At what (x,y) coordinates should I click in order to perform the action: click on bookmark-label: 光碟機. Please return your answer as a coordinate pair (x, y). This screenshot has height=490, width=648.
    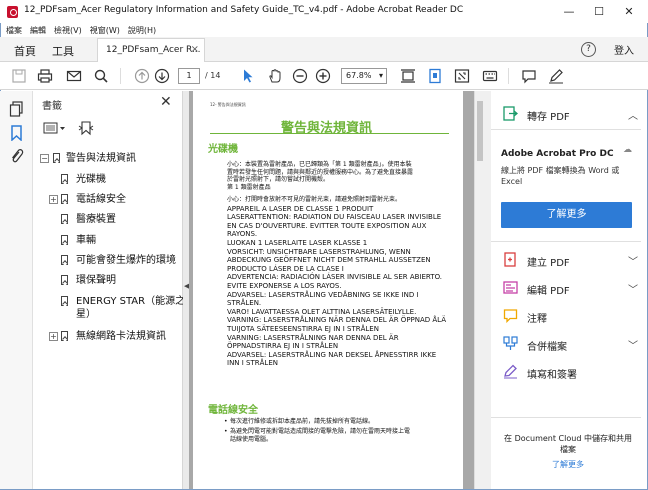
    Looking at the image, I should click on (91, 179).